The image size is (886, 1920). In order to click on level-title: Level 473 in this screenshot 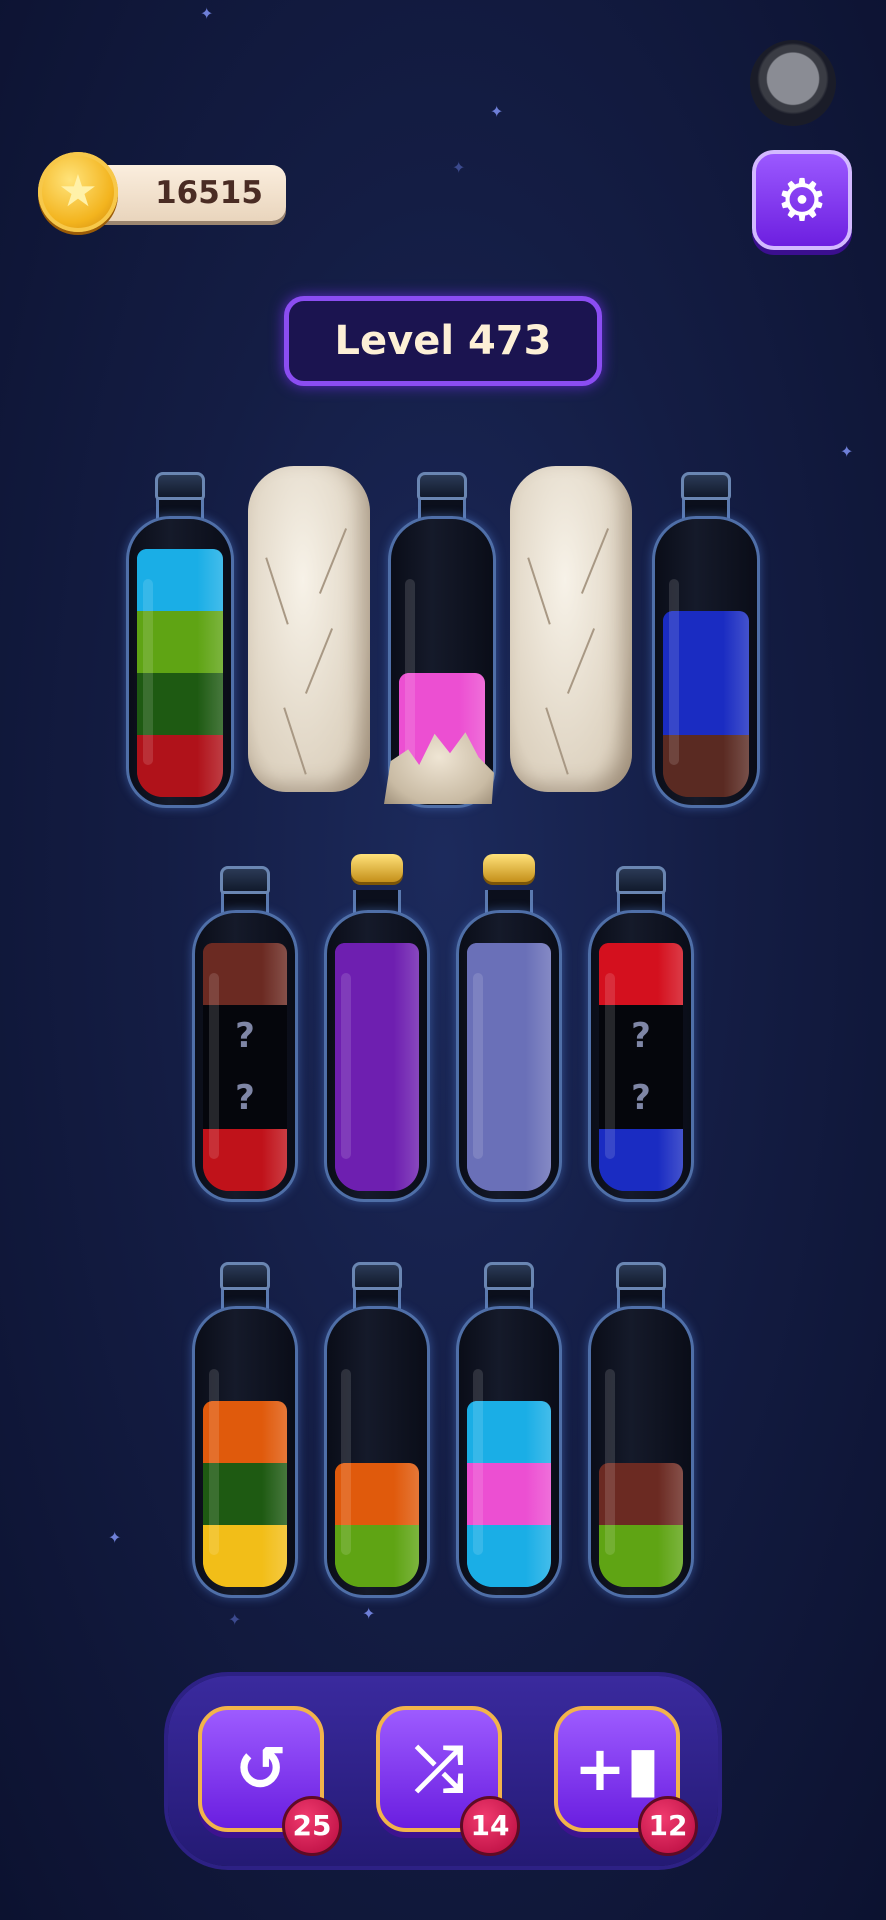, I will do `click(443, 341)`.